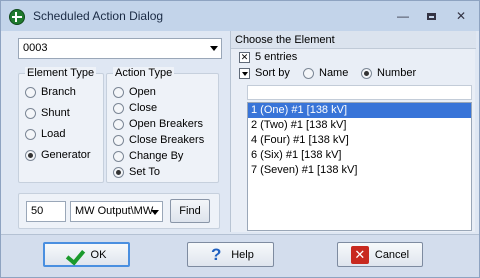  I want to click on ok-button: OK, so click(86, 254).